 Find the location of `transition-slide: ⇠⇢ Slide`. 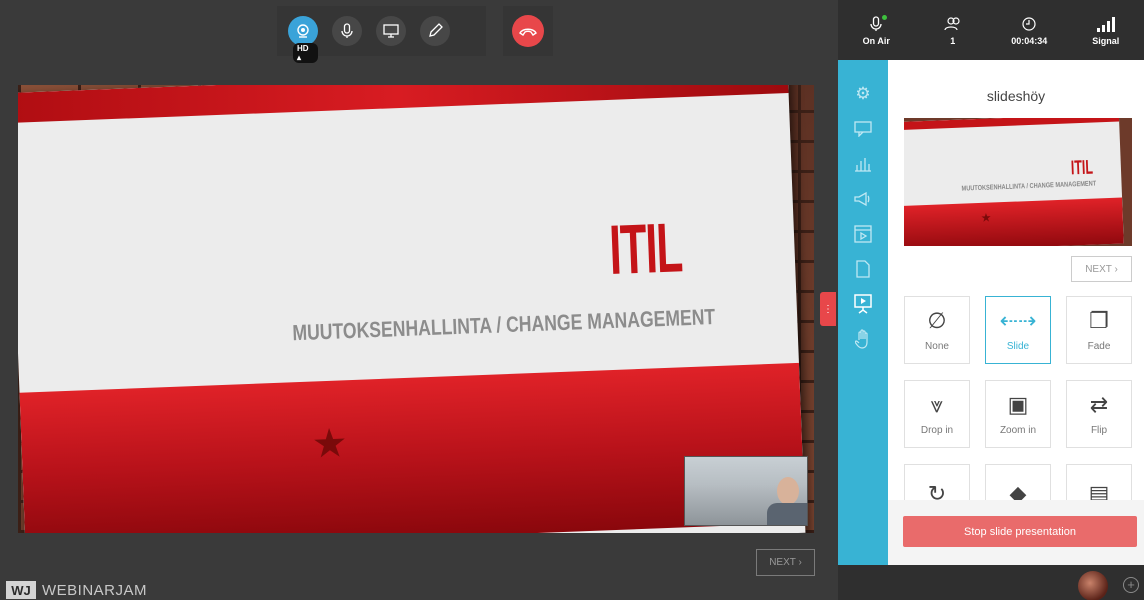

transition-slide: ⇠⇢ Slide is located at coordinates (1018, 330).